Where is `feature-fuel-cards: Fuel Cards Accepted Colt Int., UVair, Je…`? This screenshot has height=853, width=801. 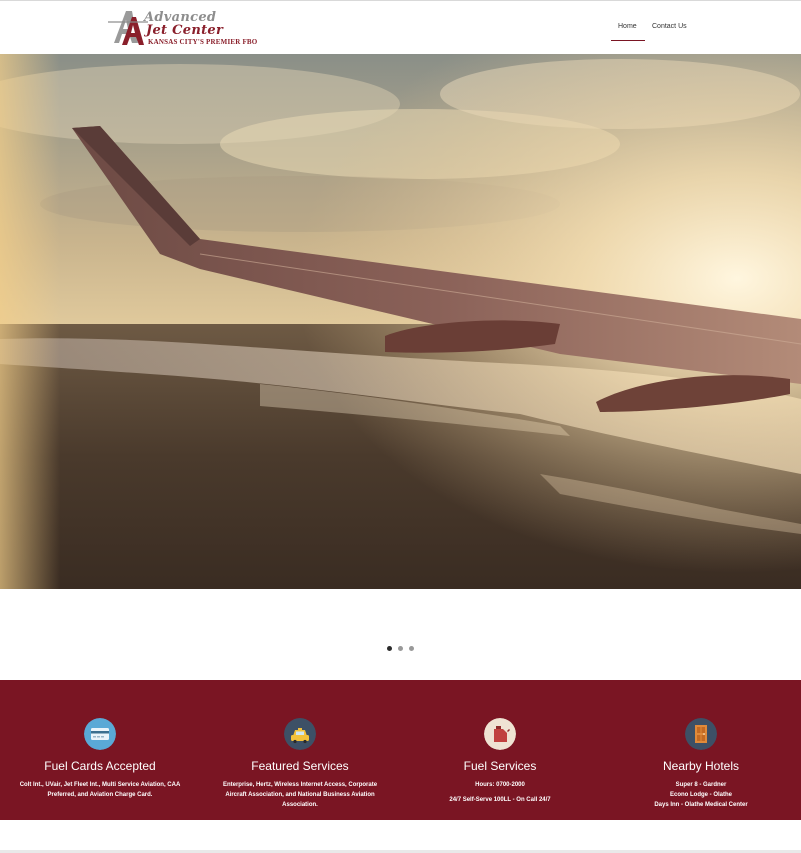 feature-fuel-cards: Fuel Cards Accepted Colt Int., UVair, Je… is located at coordinates (100, 750).